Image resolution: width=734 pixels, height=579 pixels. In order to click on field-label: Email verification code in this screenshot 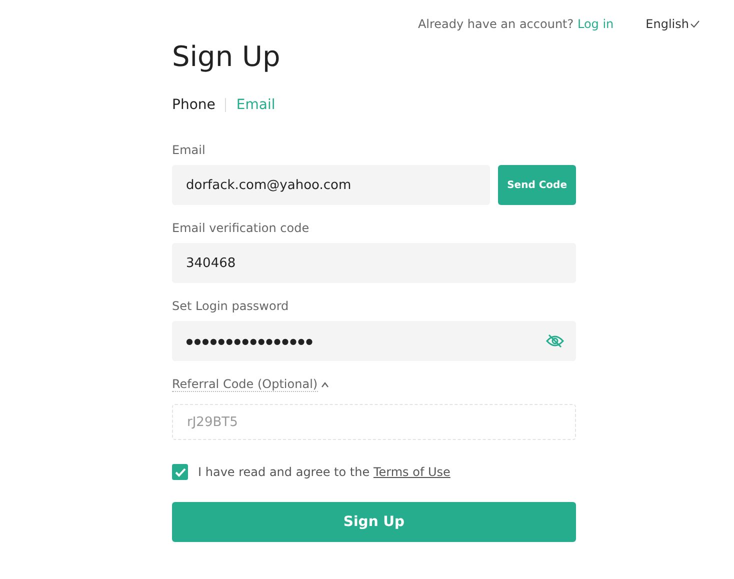, I will do `click(241, 228)`.